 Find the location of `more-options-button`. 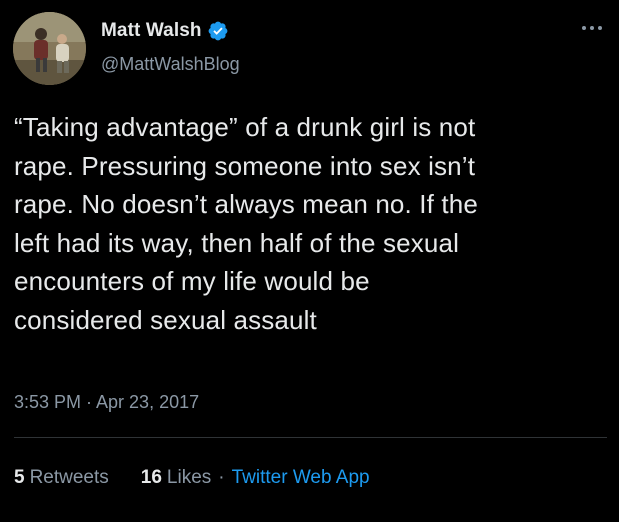

more-options-button is located at coordinates (592, 28).